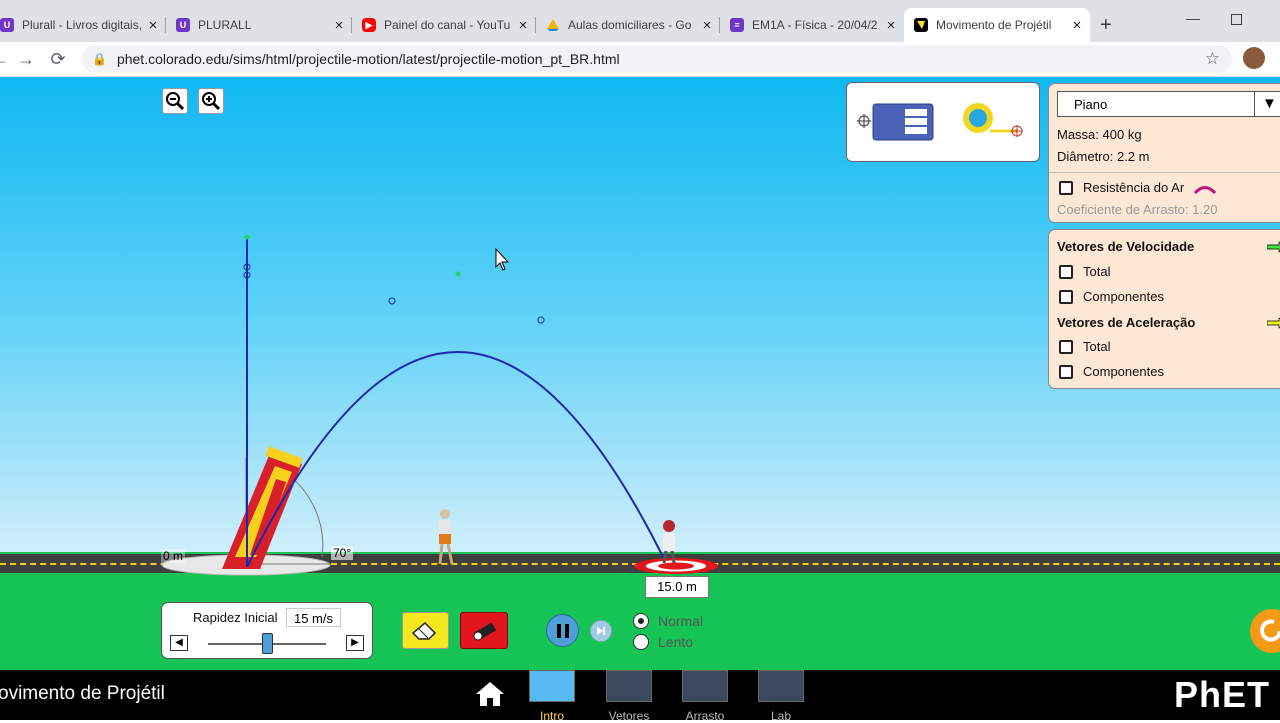 Image resolution: width=1280 pixels, height=723 pixels. Describe the element at coordinates (355, 643) in the screenshot. I see `speed-increase-button: ▶` at that location.